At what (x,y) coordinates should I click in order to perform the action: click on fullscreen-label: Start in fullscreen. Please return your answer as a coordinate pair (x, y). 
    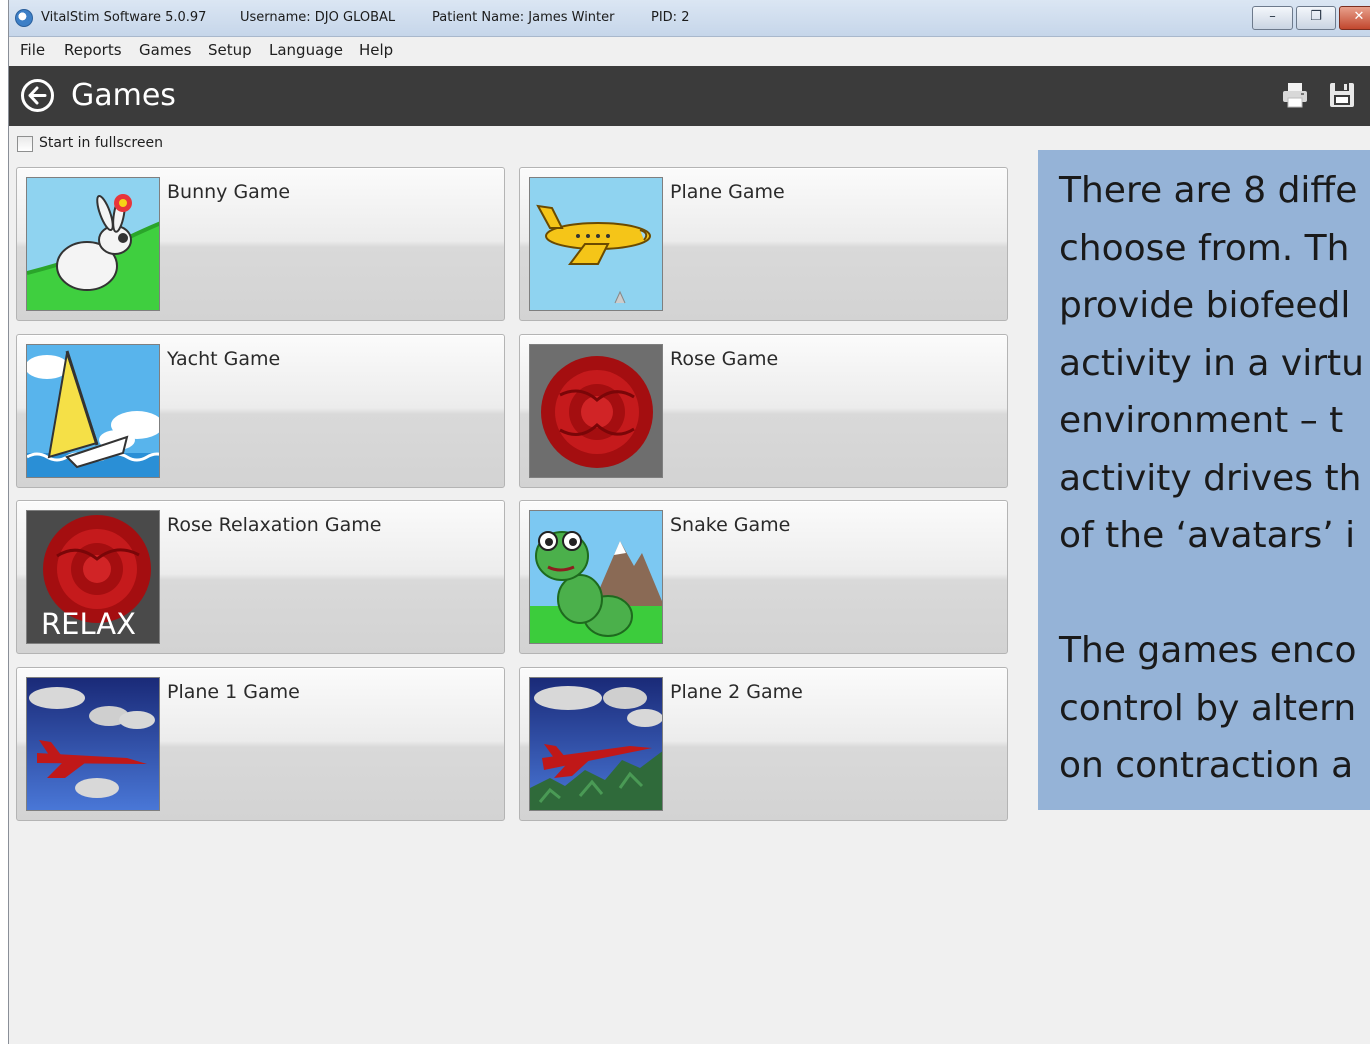
    Looking at the image, I should click on (101, 143).